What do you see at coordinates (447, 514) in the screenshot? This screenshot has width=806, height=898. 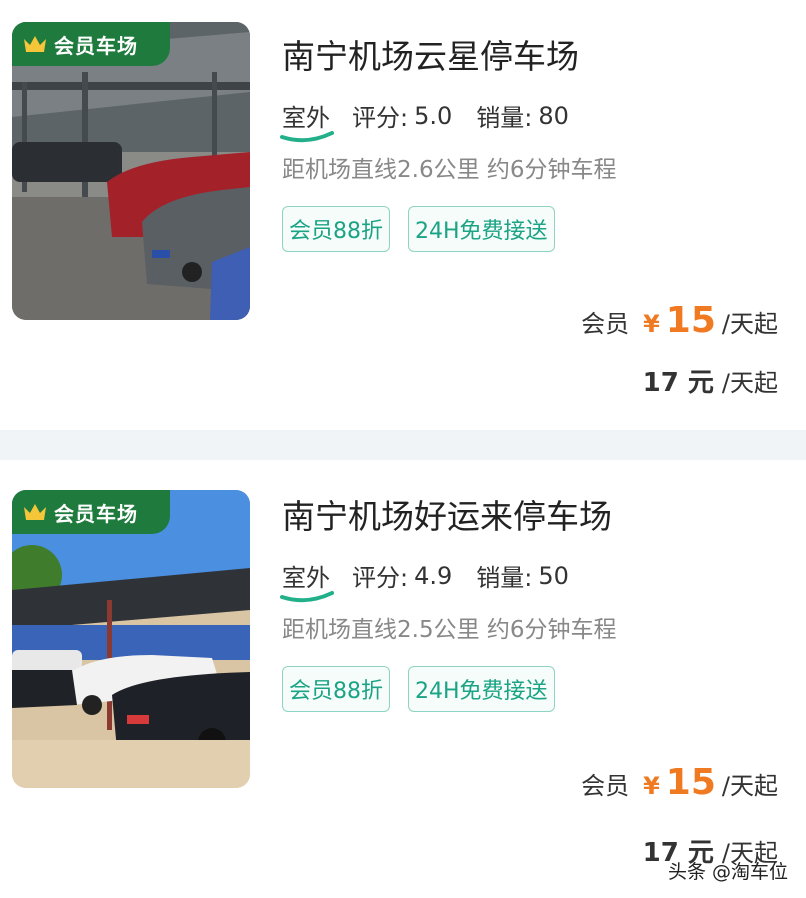 I see `parking-title: 南宁机场好运来停车场` at bounding box center [447, 514].